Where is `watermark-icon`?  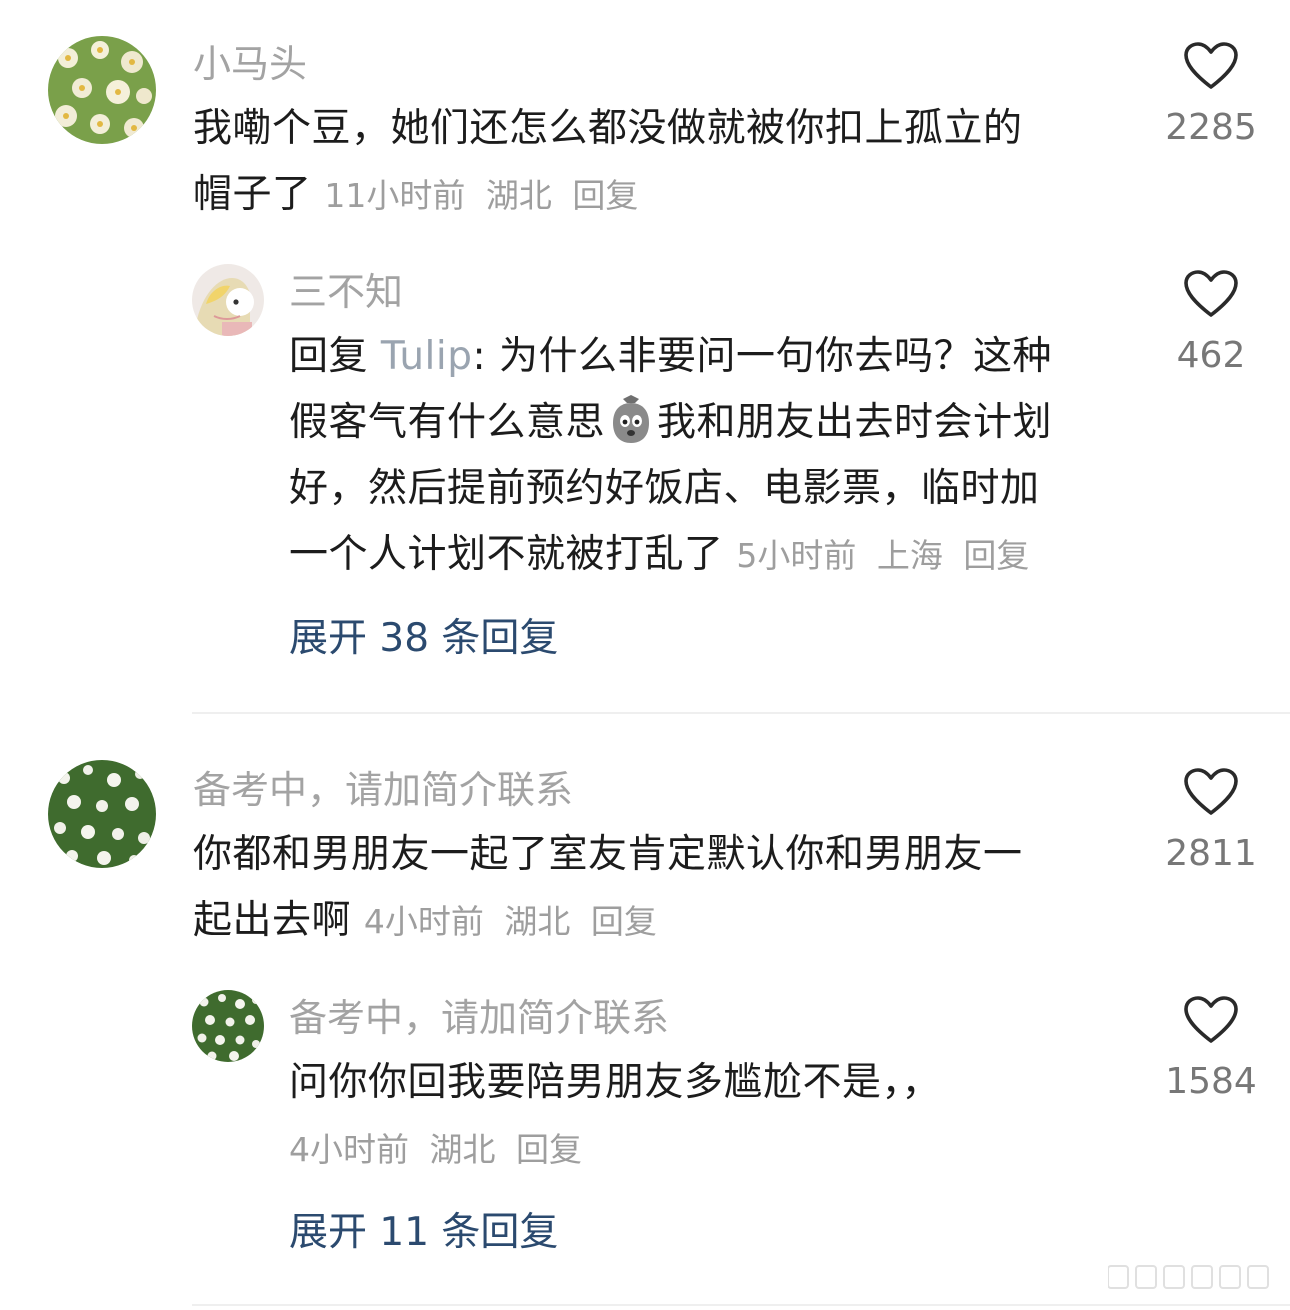
watermark-icon is located at coordinates (1192, 1279).